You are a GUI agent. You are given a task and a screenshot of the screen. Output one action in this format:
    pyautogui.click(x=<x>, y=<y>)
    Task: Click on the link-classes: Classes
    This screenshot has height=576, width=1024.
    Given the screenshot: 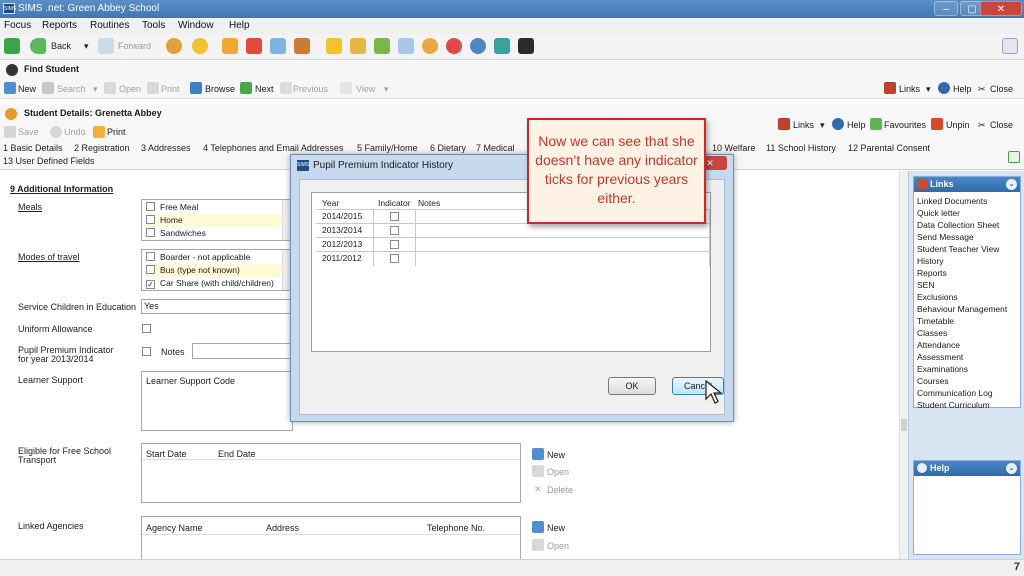 What is the action you would take?
    pyautogui.click(x=967, y=333)
    